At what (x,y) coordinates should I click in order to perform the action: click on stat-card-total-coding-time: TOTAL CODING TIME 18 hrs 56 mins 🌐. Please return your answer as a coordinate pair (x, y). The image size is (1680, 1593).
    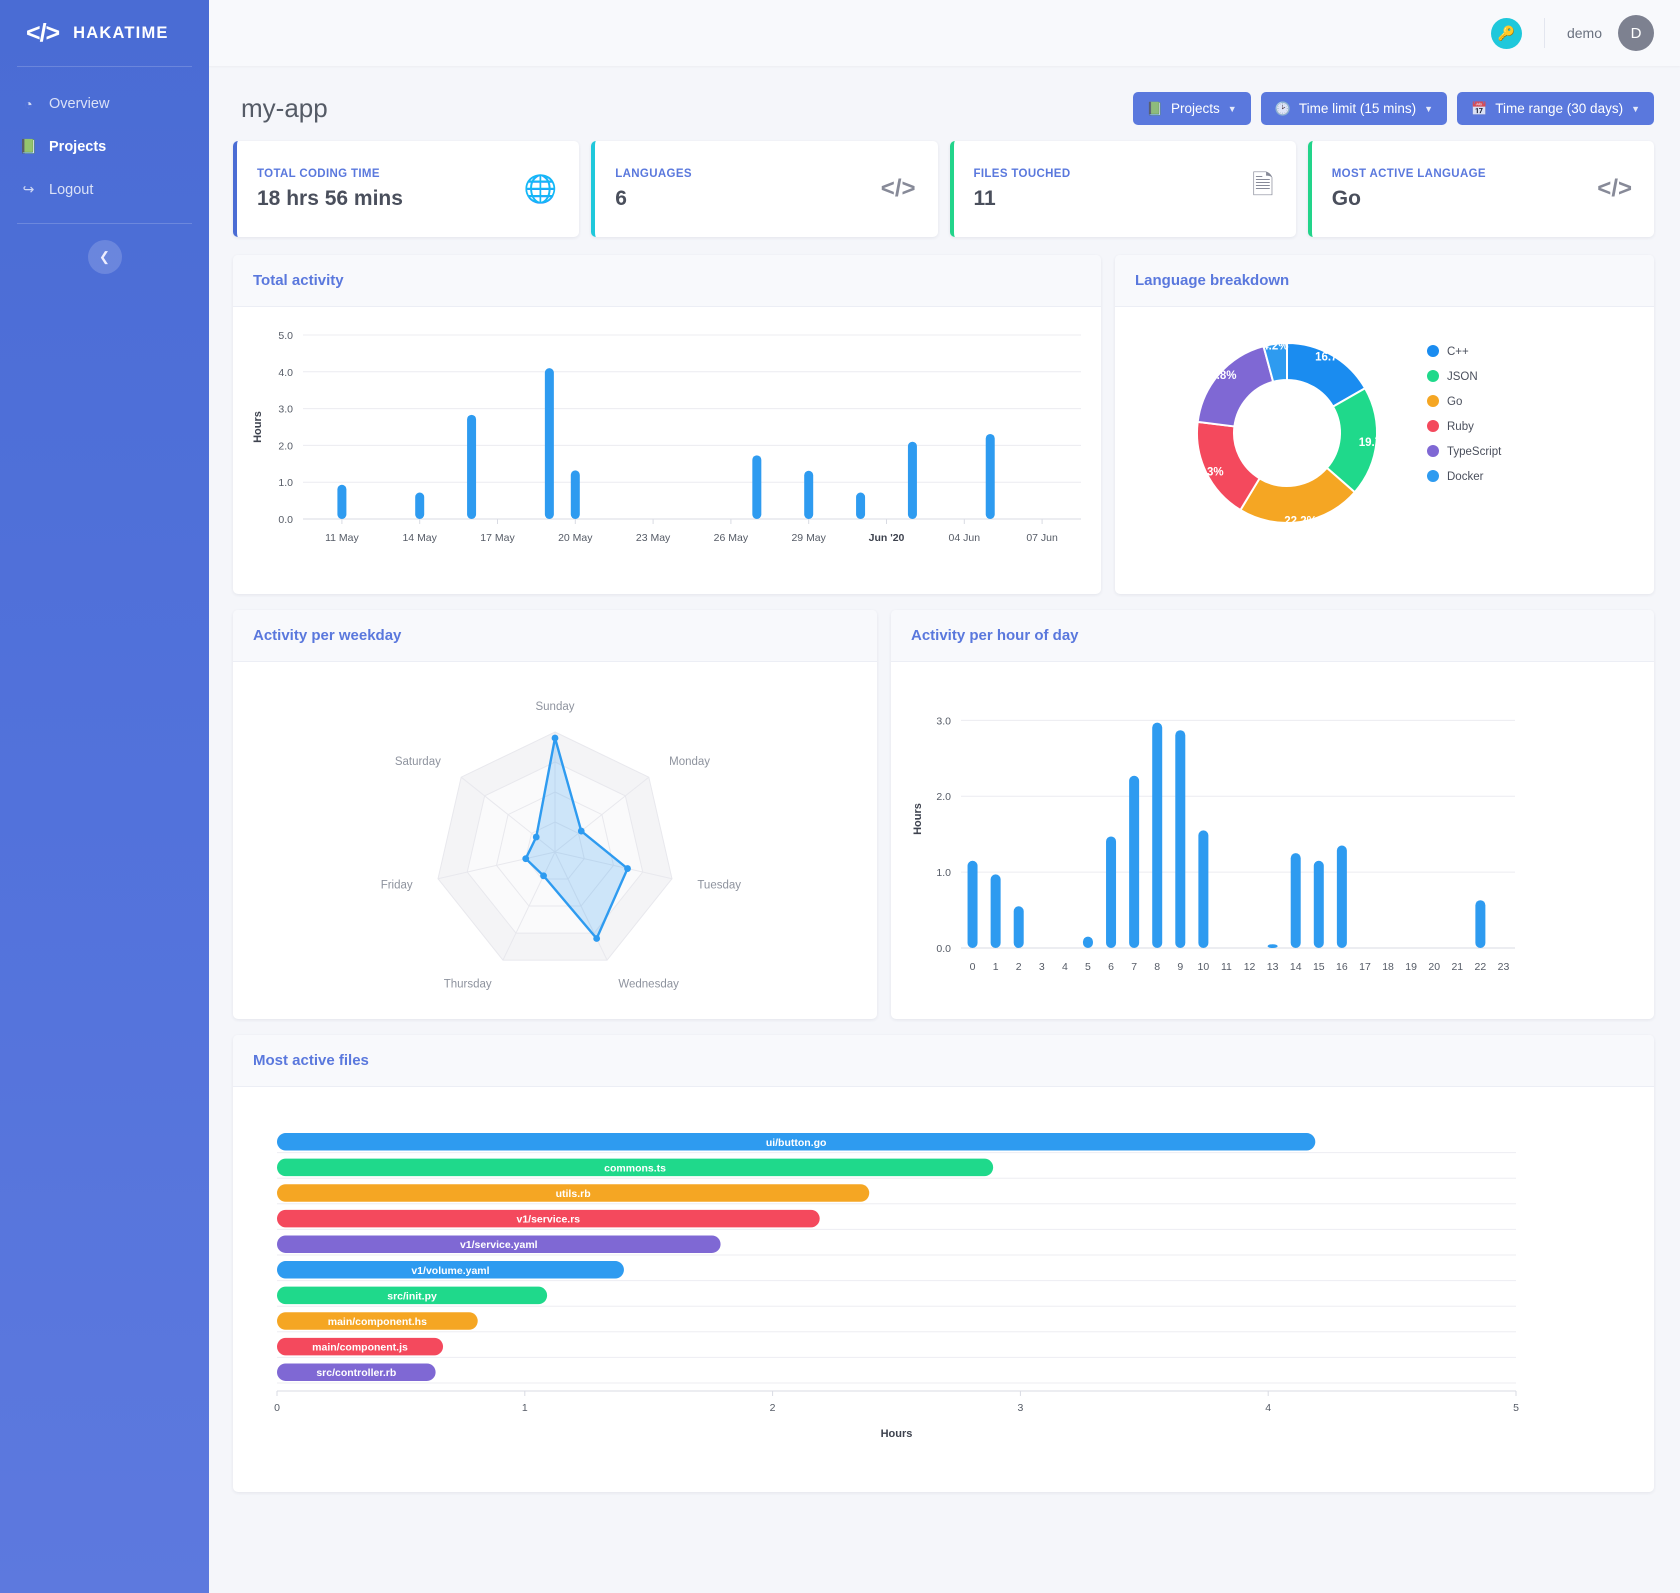
    Looking at the image, I should click on (406, 189).